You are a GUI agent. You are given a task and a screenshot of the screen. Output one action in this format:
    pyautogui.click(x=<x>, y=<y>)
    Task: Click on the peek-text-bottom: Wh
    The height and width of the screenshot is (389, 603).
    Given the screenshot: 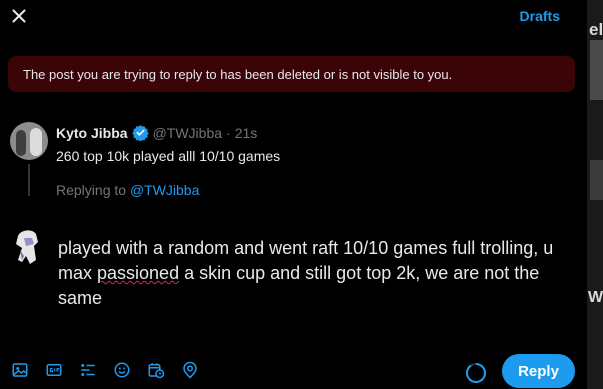 What is the action you would take?
    pyautogui.click(x=595, y=297)
    